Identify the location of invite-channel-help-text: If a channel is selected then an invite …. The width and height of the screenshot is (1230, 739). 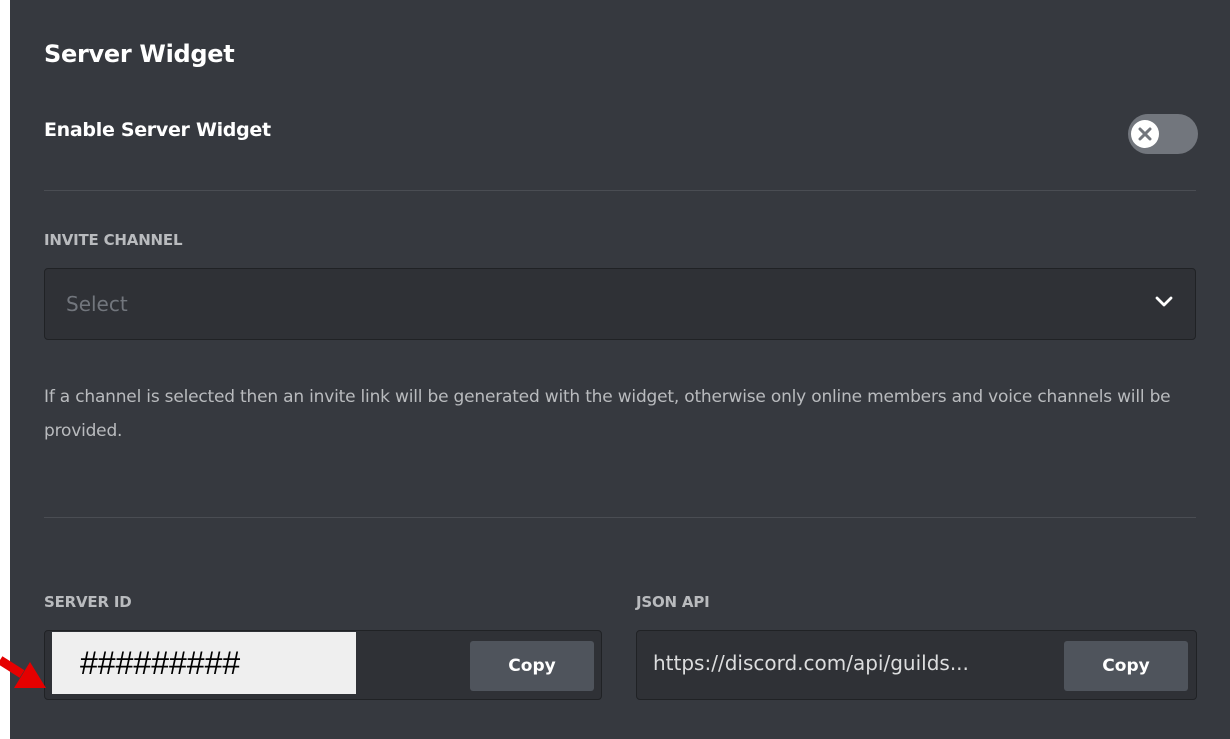
(607, 414).